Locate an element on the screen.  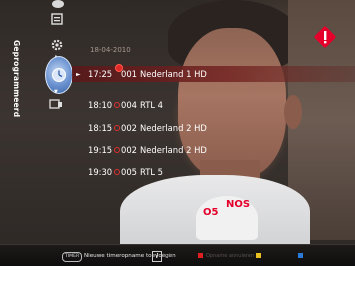
row-time: 18:15 is located at coordinates (100, 128).